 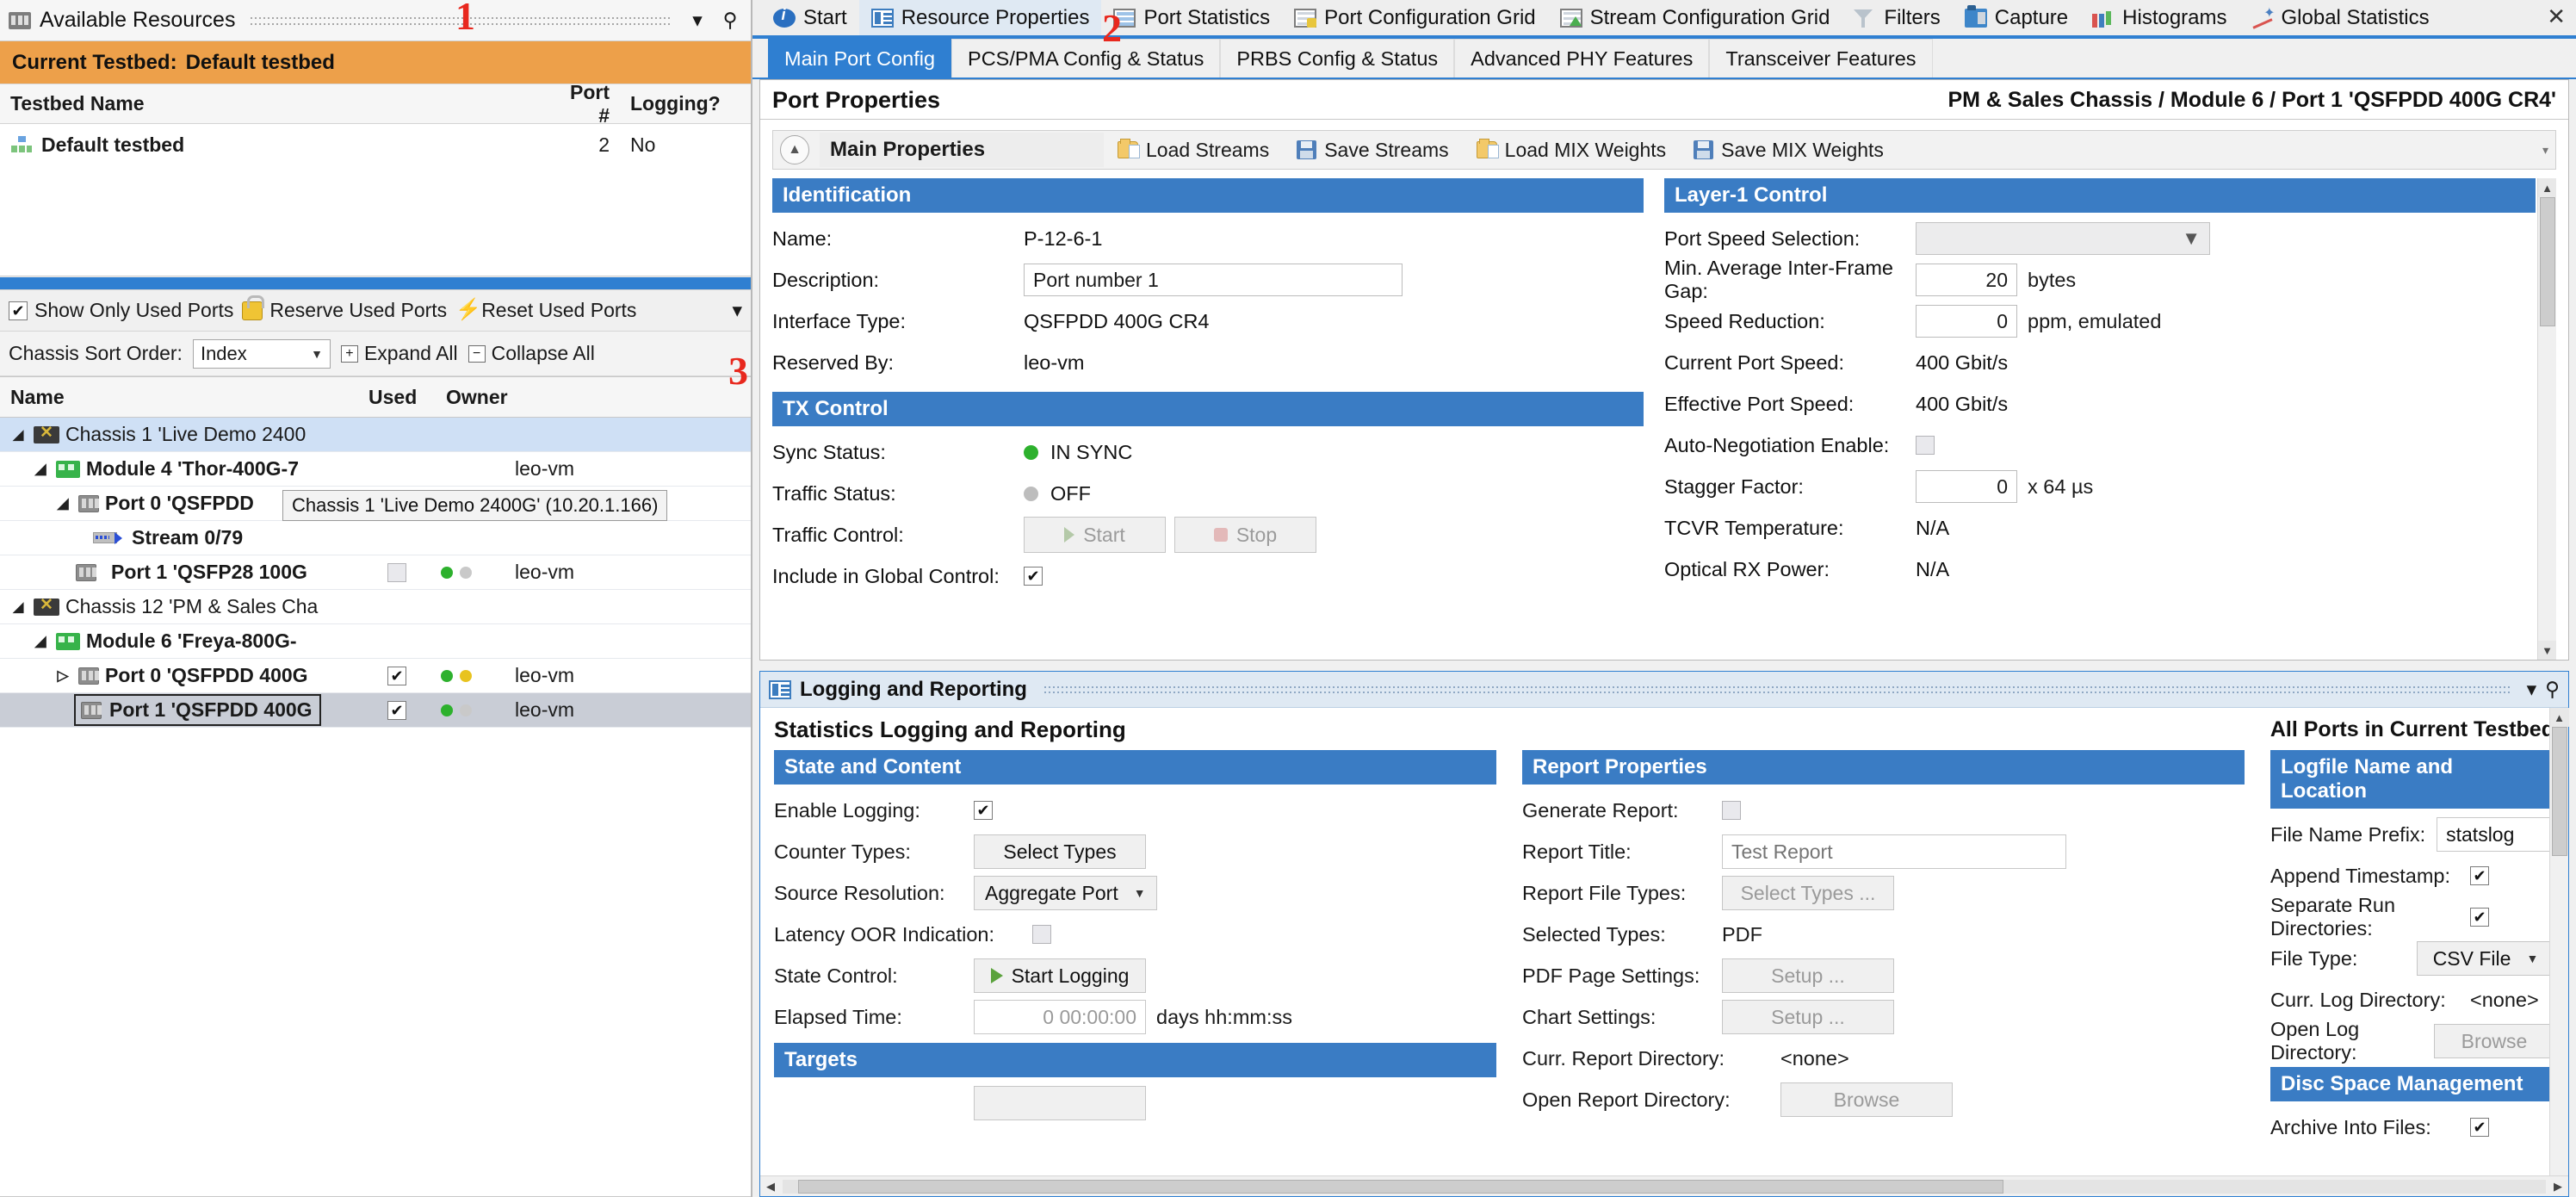 What do you see at coordinates (63, 676) in the screenshot?
I see `expander-expand-icon: ▷` at bounding box center [63, 676].